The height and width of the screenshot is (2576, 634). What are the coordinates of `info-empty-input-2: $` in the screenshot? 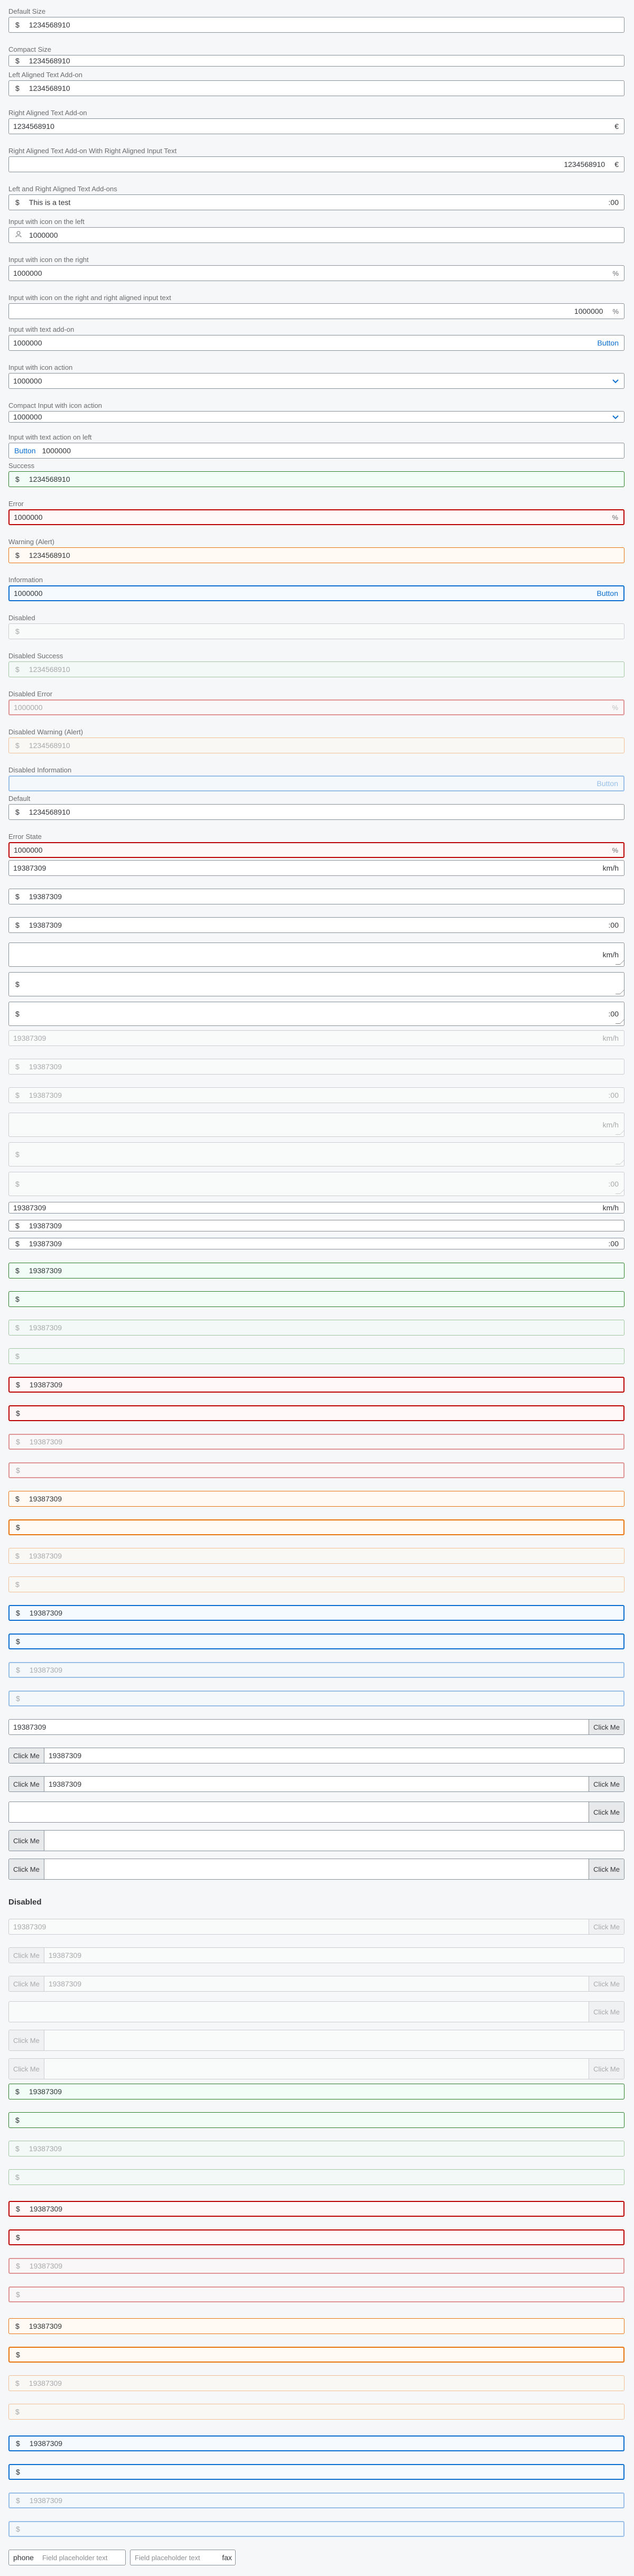 It's located at (316, 2472).